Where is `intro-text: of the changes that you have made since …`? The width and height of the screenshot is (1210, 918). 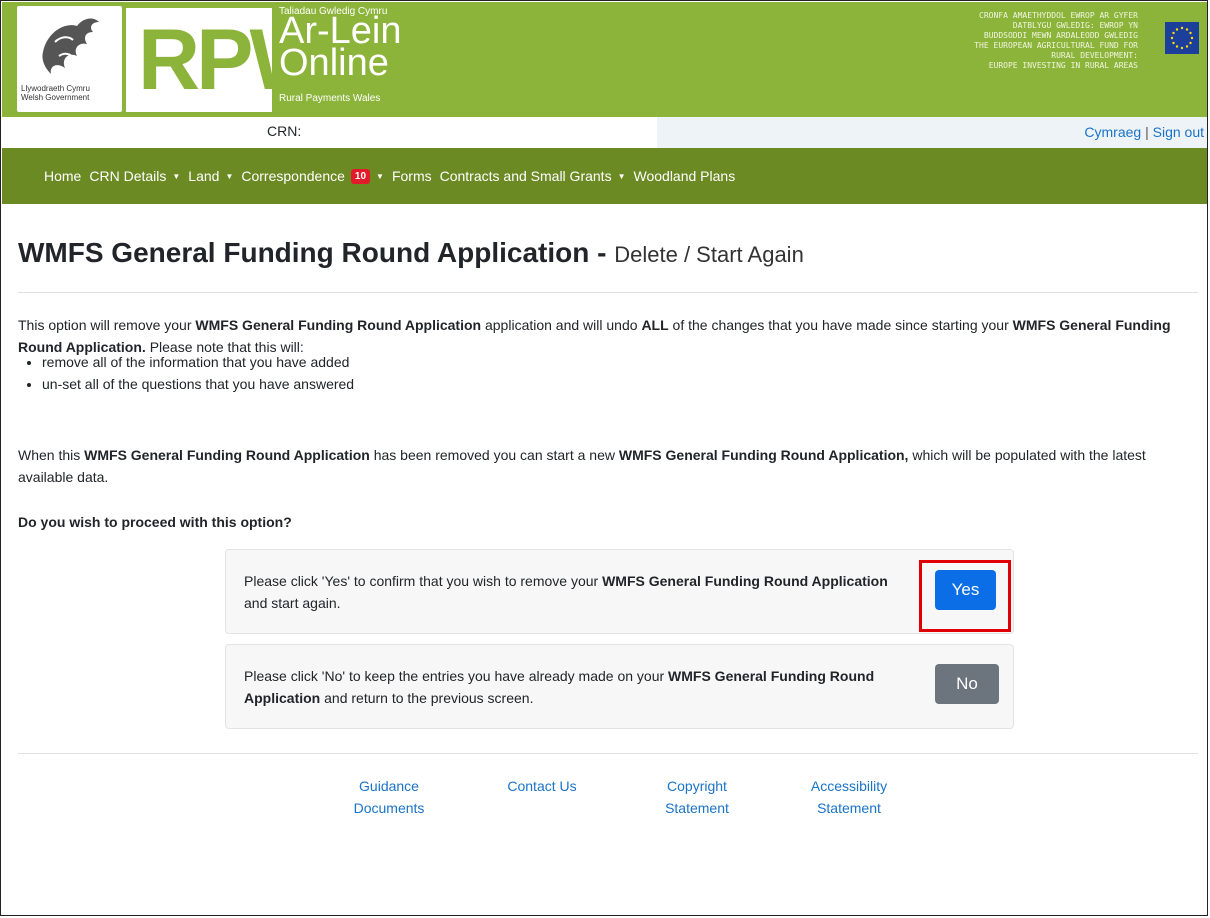
intro-text: of the changes that you have made since … is located at coordinates (840, 325).